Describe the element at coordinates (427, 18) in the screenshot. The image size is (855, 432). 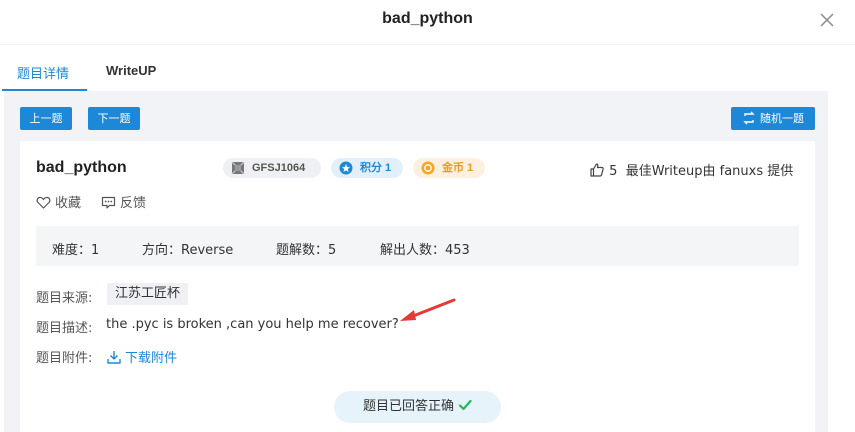
I see `dialog-title: bad_python` at that location.